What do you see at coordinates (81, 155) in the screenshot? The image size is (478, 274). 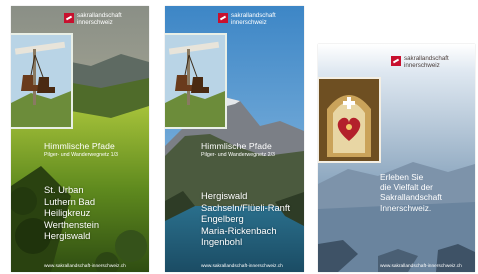 I see `brochure-subtitle: Pilger- und Wanderwegnetz 1/3` at bounding box center [81, 155].